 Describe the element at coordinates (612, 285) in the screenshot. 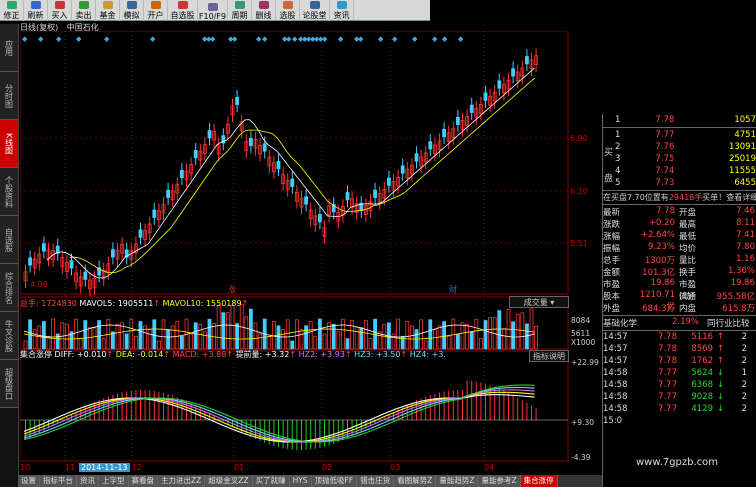

I see `info-key: 市盈` at that location.